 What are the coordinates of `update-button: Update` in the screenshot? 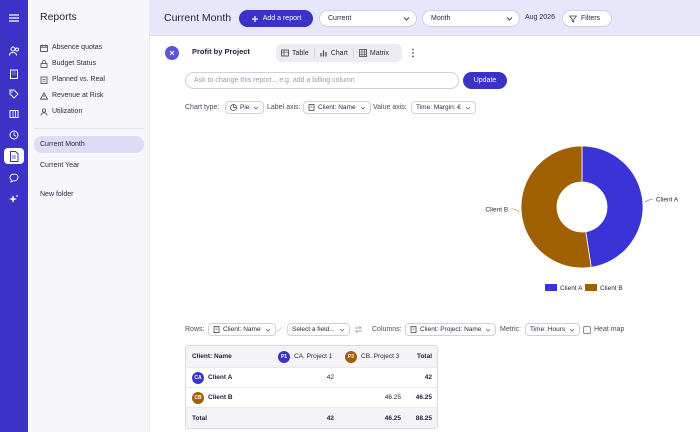 It's located at (485, 80).